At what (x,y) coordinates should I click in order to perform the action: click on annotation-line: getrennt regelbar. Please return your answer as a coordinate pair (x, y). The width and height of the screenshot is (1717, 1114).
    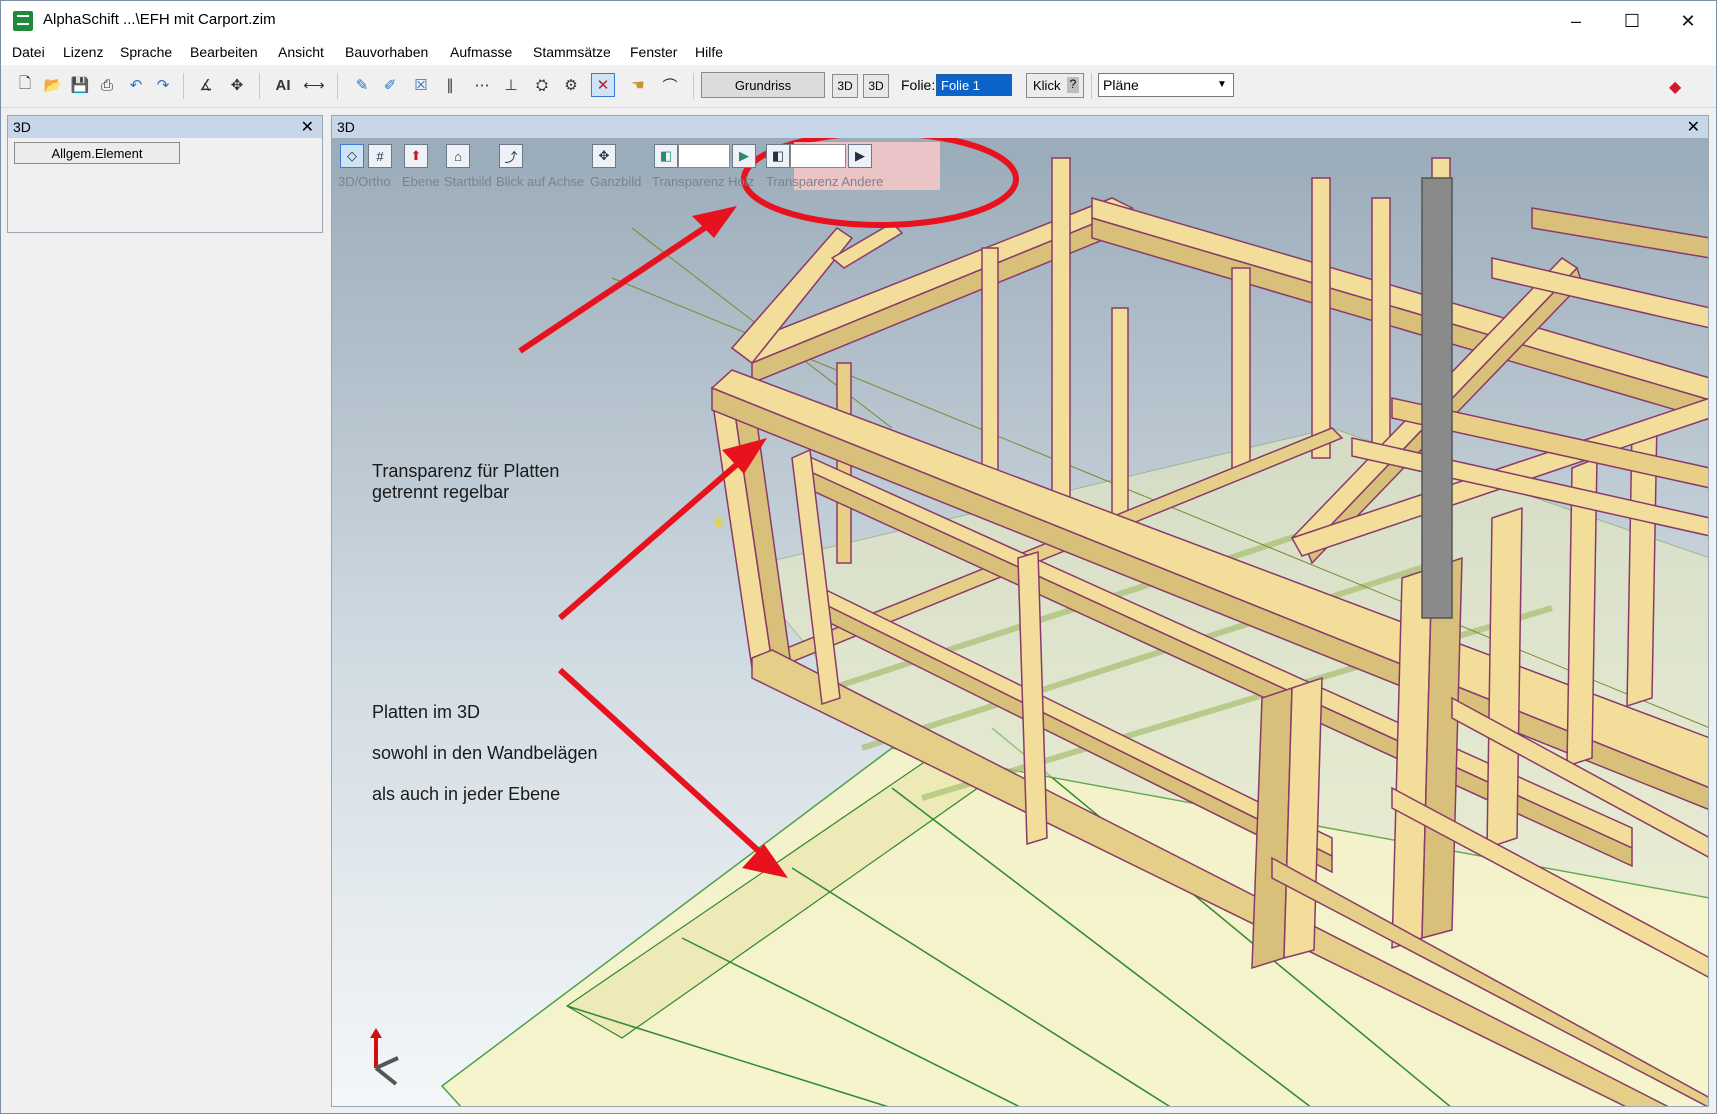
    Looking at the image, I should click on (441, 492).